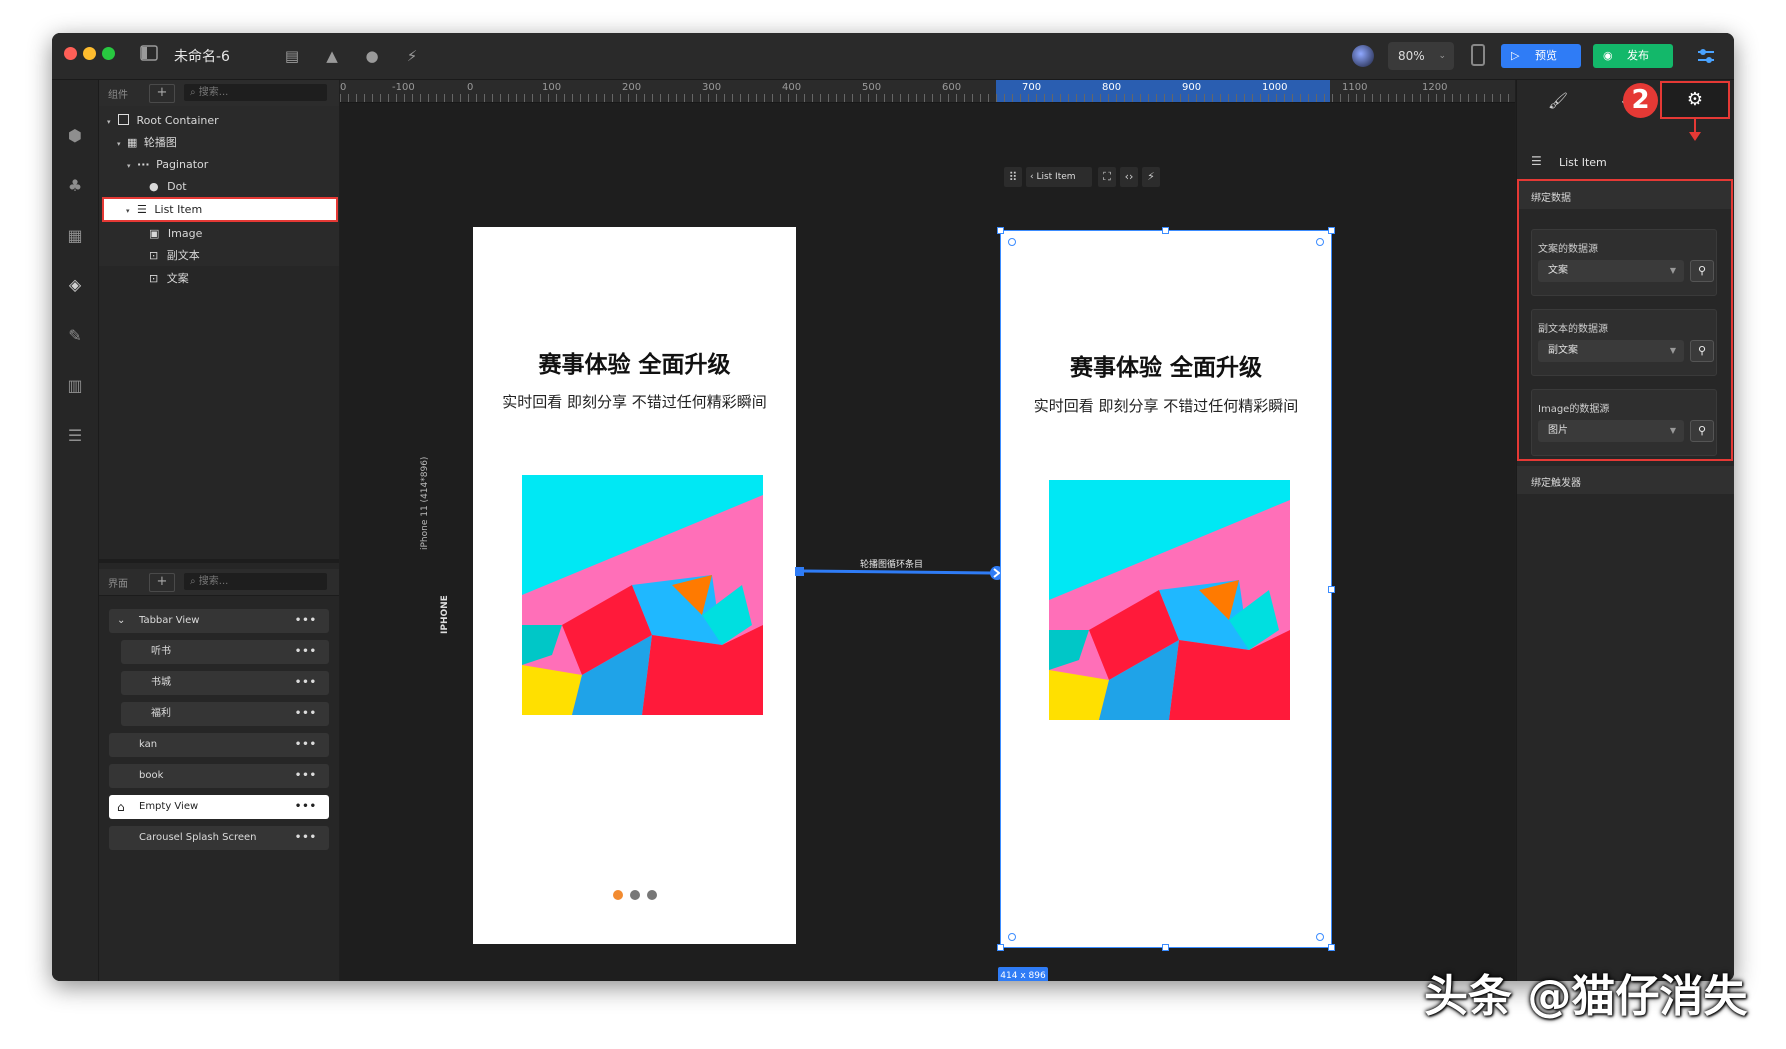 The image size is (1786, 1049). I want to click on resize-handle-se, so click(1331, 947).